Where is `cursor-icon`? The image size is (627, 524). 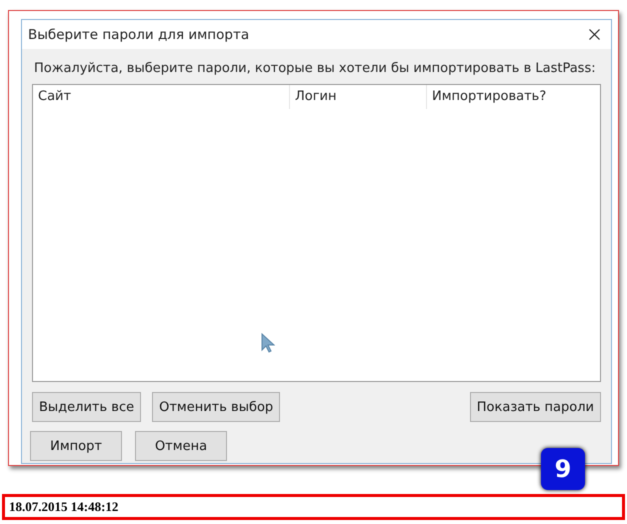
cursor-icon is located at coordinates (268, 343).